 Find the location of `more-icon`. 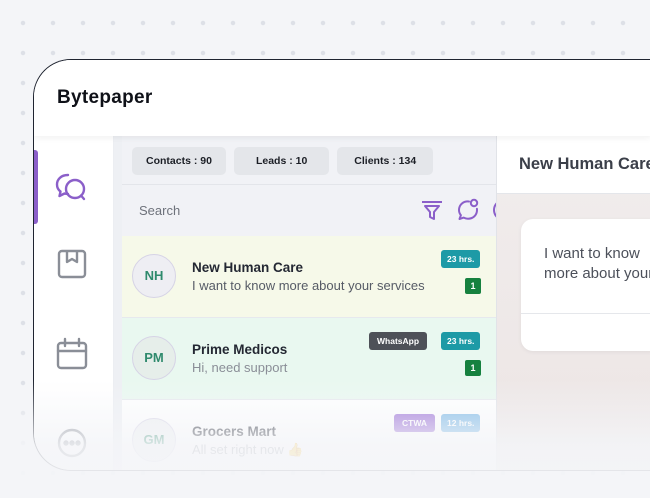

more-icon is located at coordinates (72, 443).